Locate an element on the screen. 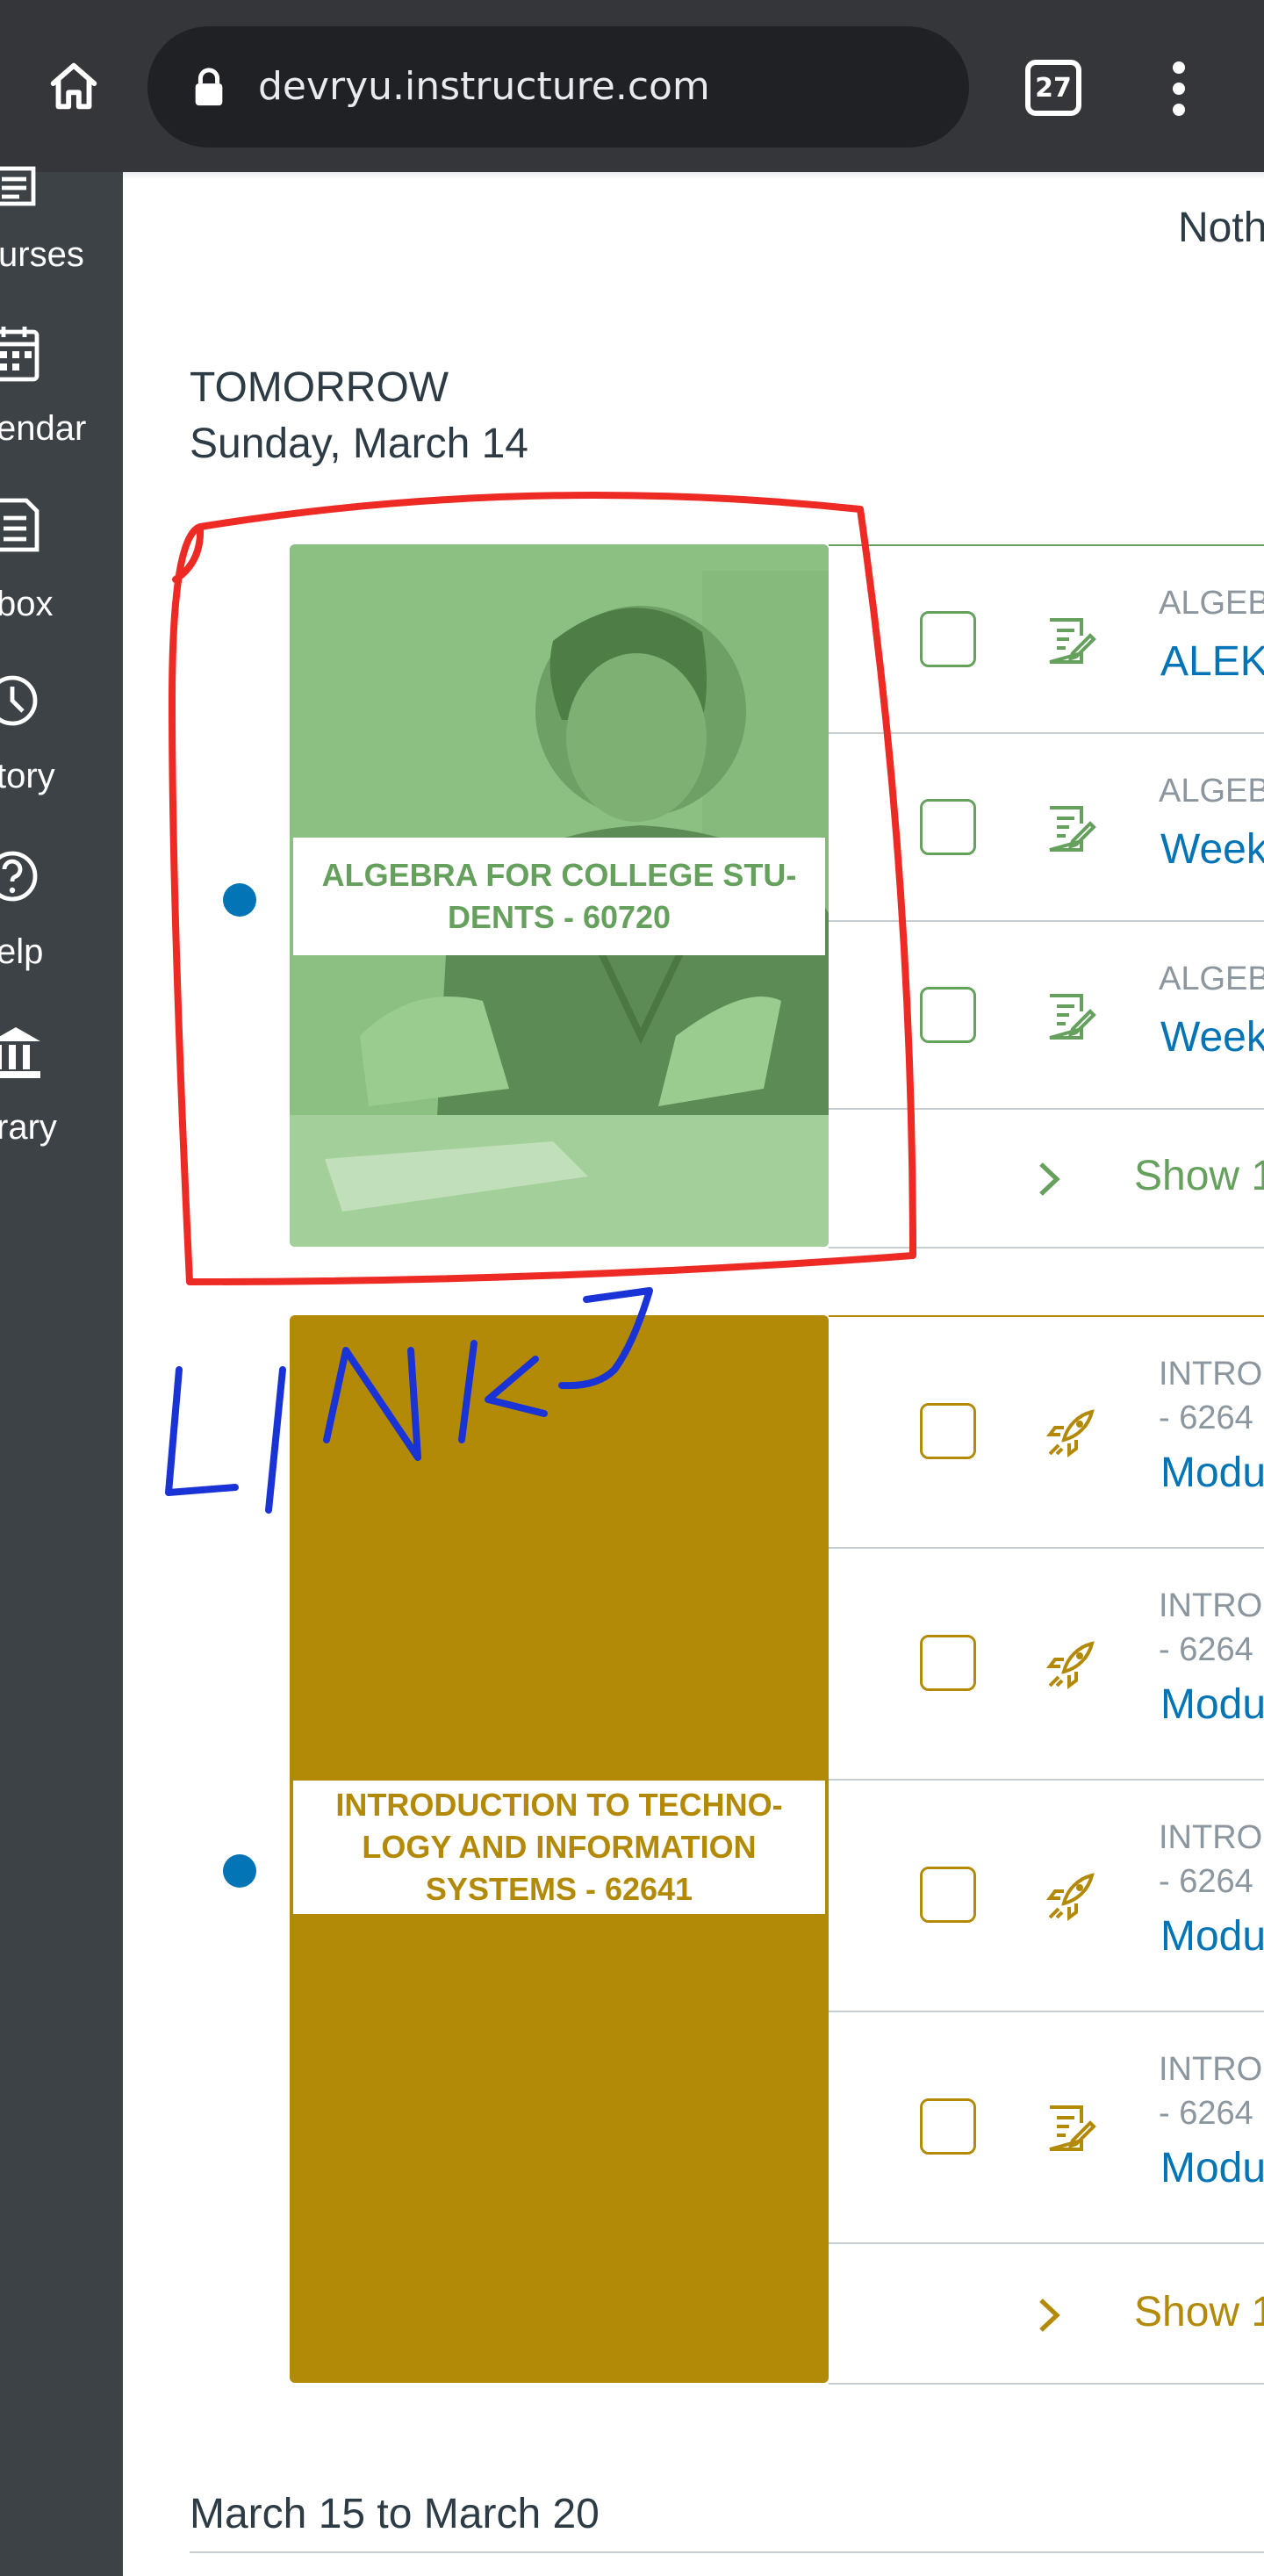 This screenshot has width=1264, height=2576. nav-label: endar is located at coordinates (43, 428).